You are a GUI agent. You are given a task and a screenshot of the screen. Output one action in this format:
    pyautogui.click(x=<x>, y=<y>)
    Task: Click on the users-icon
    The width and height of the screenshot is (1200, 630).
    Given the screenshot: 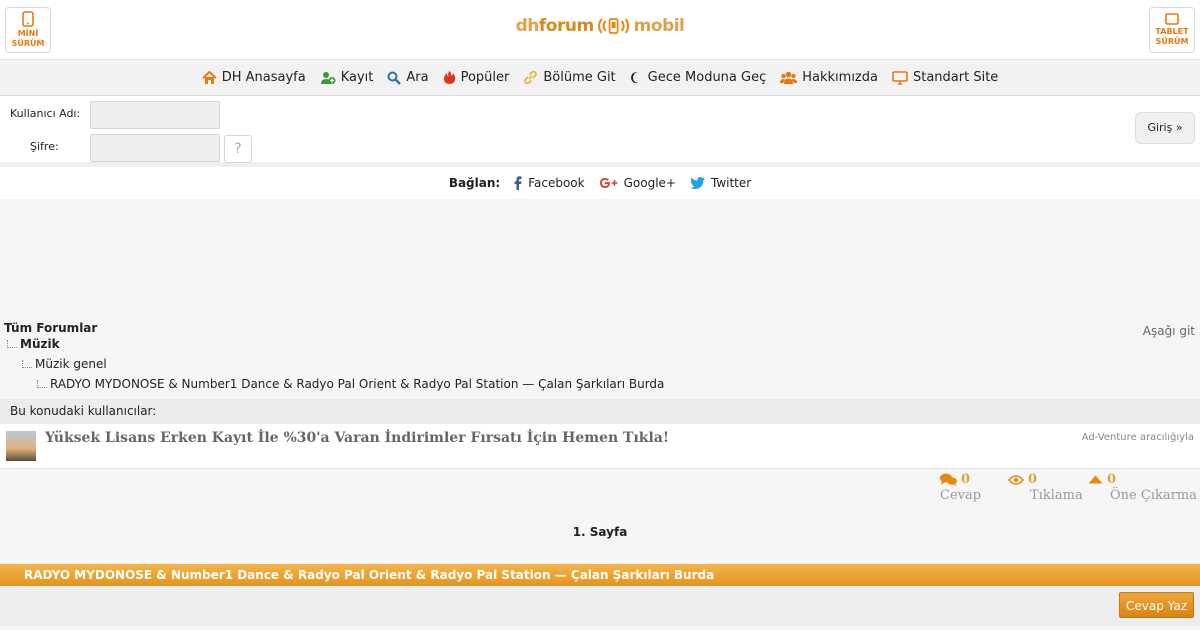 What is the action you would take?
    pyautogui.click(x=789, y=77)
    